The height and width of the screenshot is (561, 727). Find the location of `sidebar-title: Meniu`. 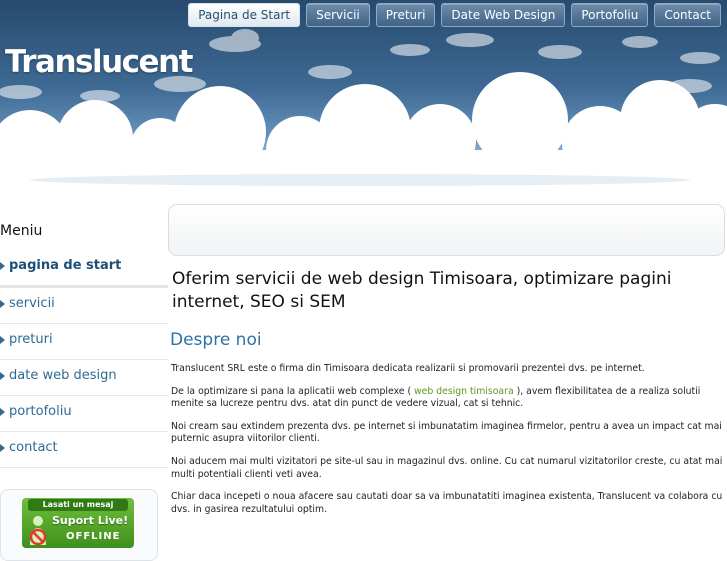

sidebar-title: Meniu is located at coordinates (21, 231).